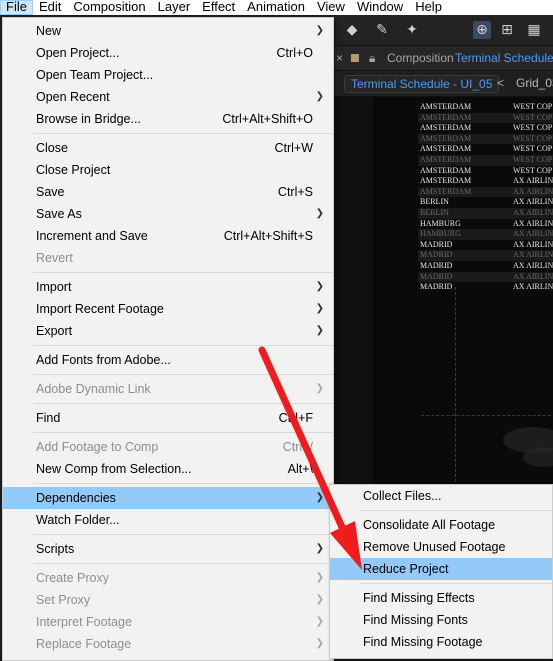 This screenshot has height=661, width=553. Describe the element at coordinates (168, 331) in the screenshot. I see `menu-item-export: Export ❯` at that location.